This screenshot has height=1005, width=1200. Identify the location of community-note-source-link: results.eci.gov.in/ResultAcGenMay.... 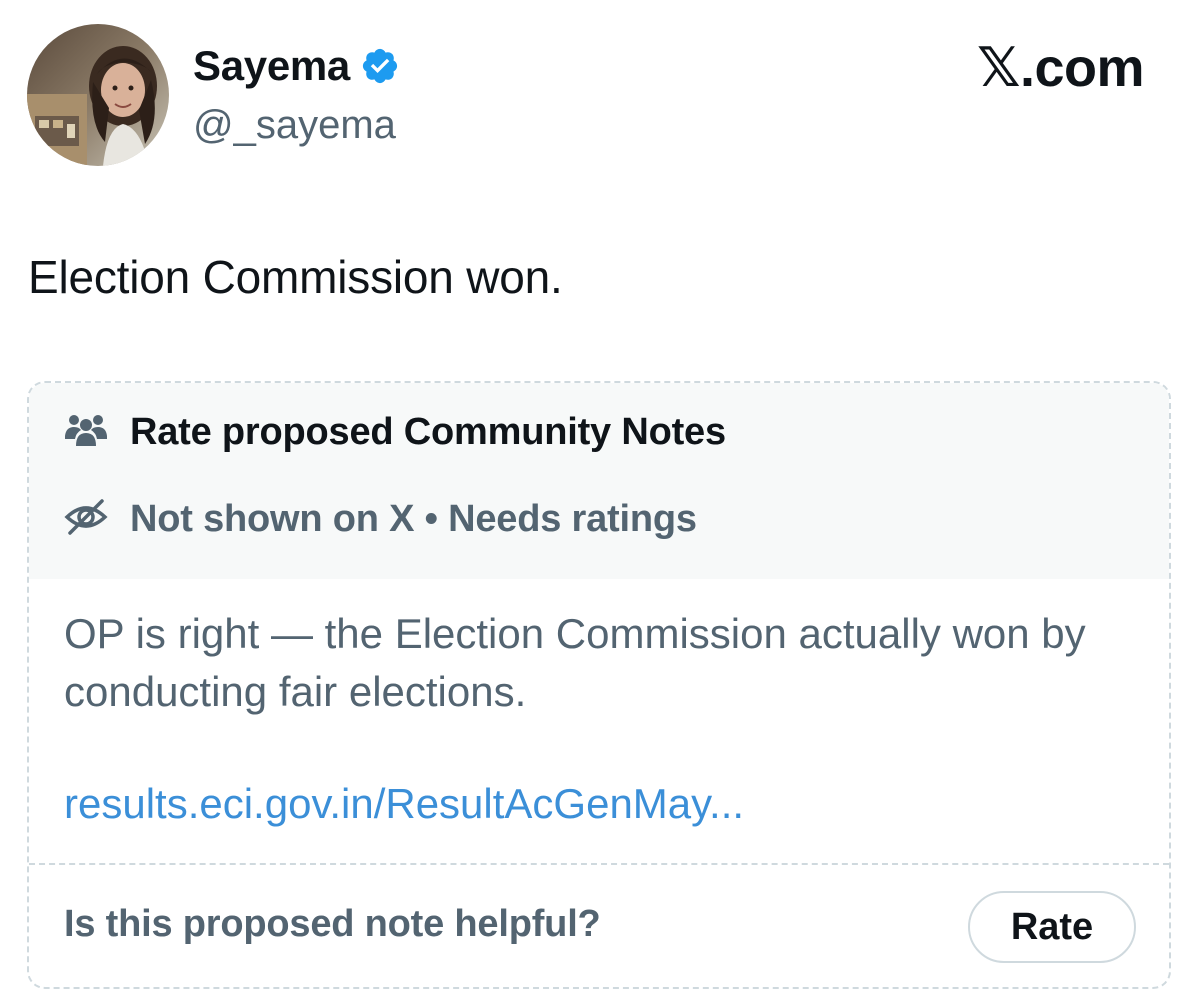
(404, 804).